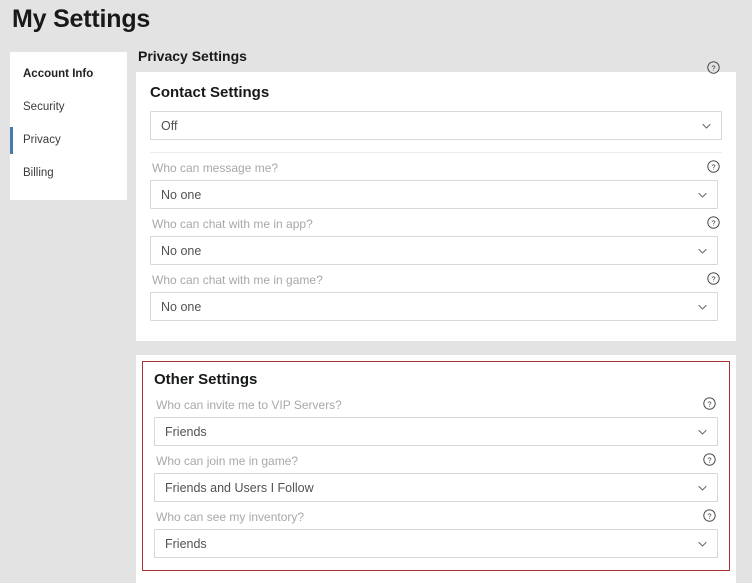  What do you see at coordinates (232, 224) in the screenshot?
I see `field-label: Who can chat with me in app?` at bounding box center [232, 224].